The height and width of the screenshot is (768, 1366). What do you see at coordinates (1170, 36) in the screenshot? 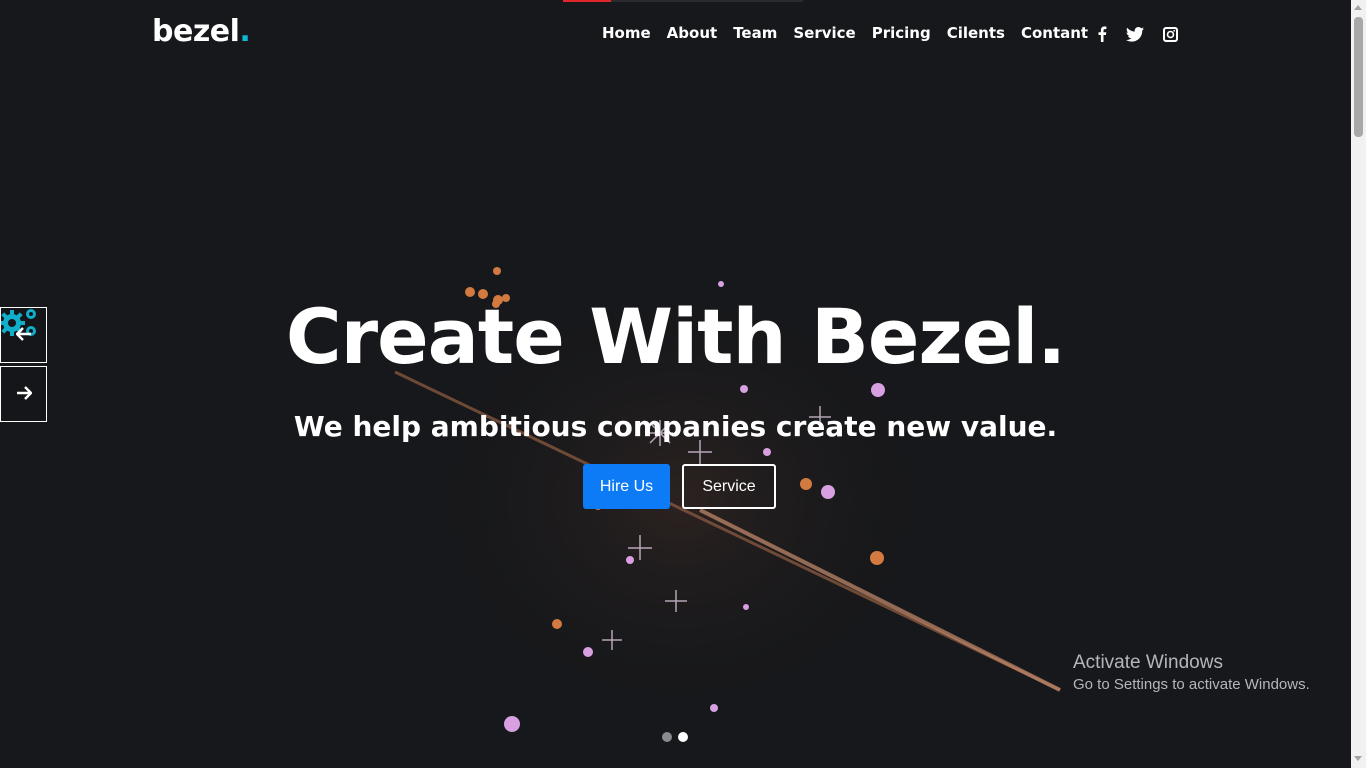
I see `instagram-icon` at bounding box center [1170, 36].